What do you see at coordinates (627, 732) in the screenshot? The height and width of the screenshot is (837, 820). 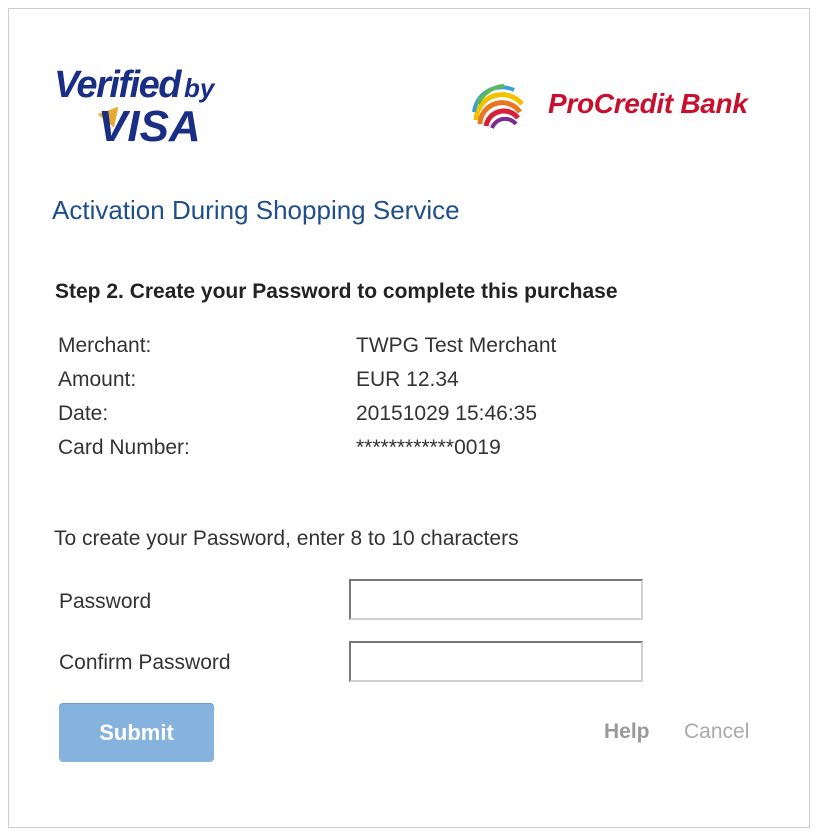 I see `help-link: Help` at bounding box center [627, 732].